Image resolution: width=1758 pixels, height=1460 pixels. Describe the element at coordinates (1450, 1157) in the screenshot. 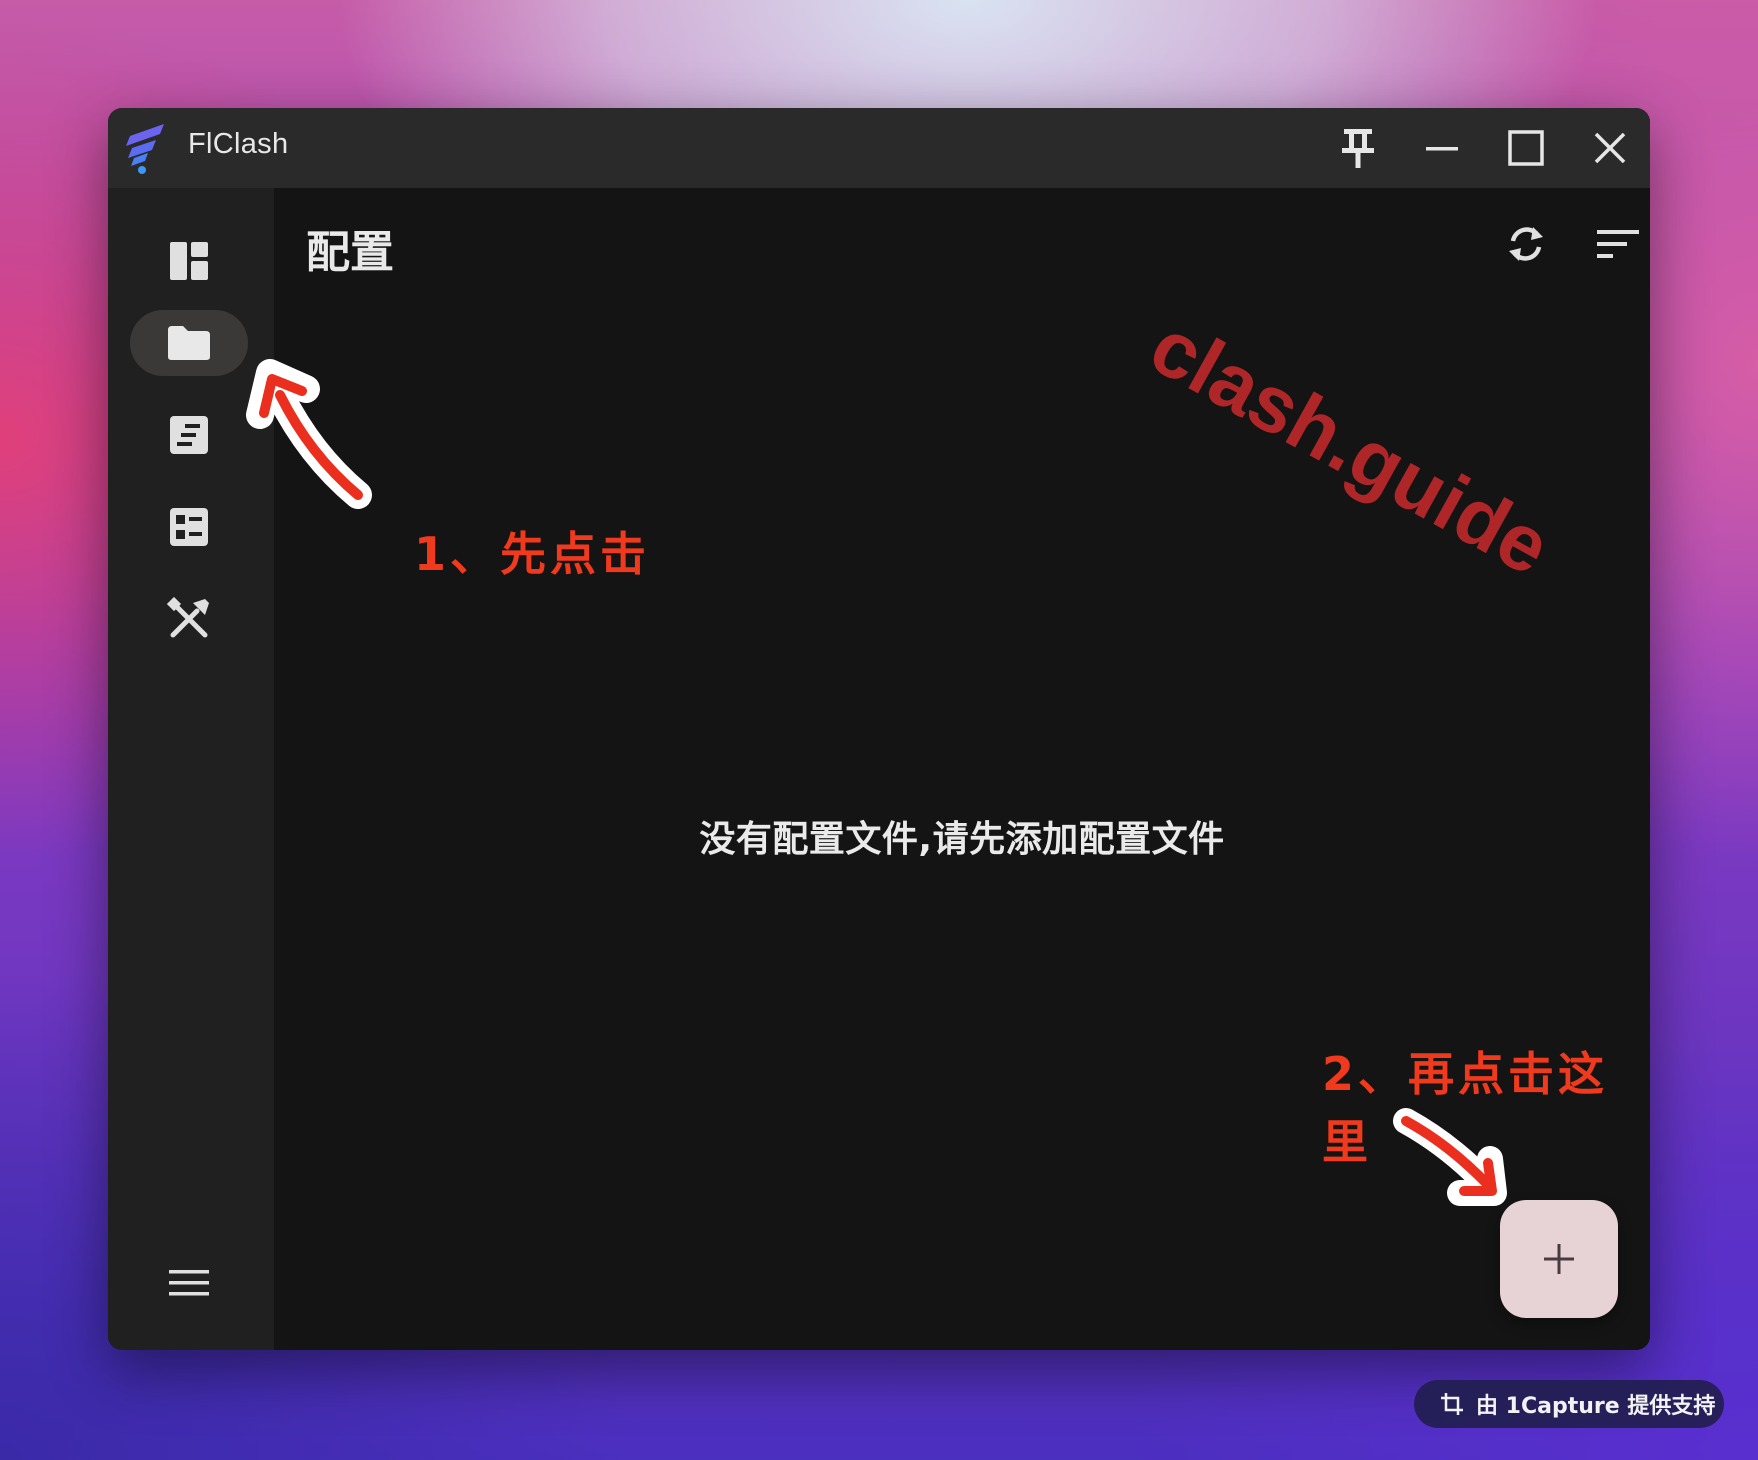

I see `annotation-arrow-2-icon` at that location.